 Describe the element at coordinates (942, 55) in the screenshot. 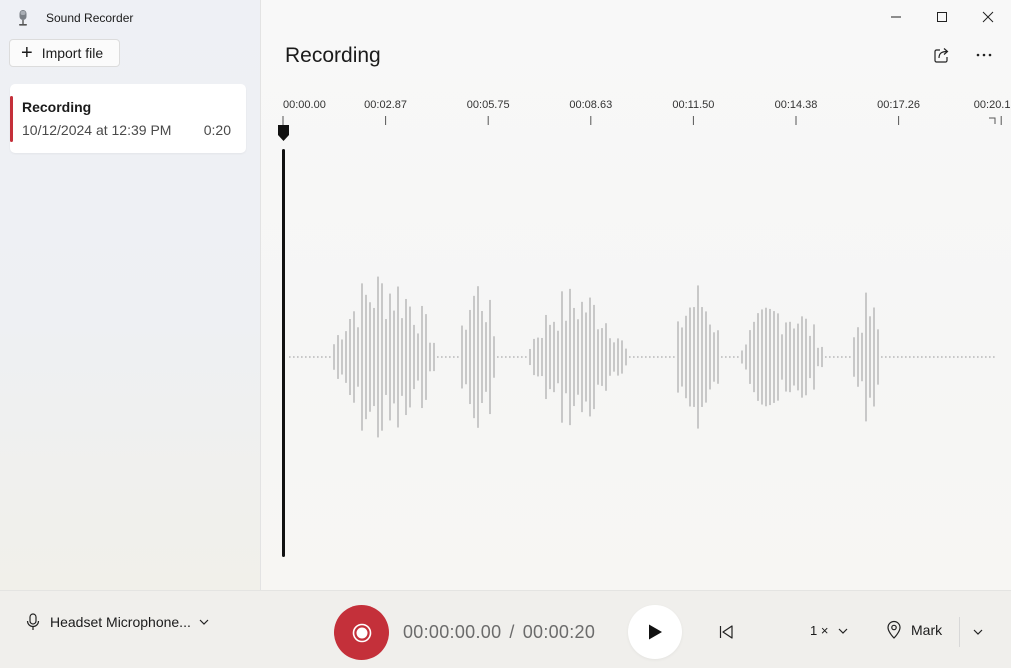

I see `share-button` at that location.